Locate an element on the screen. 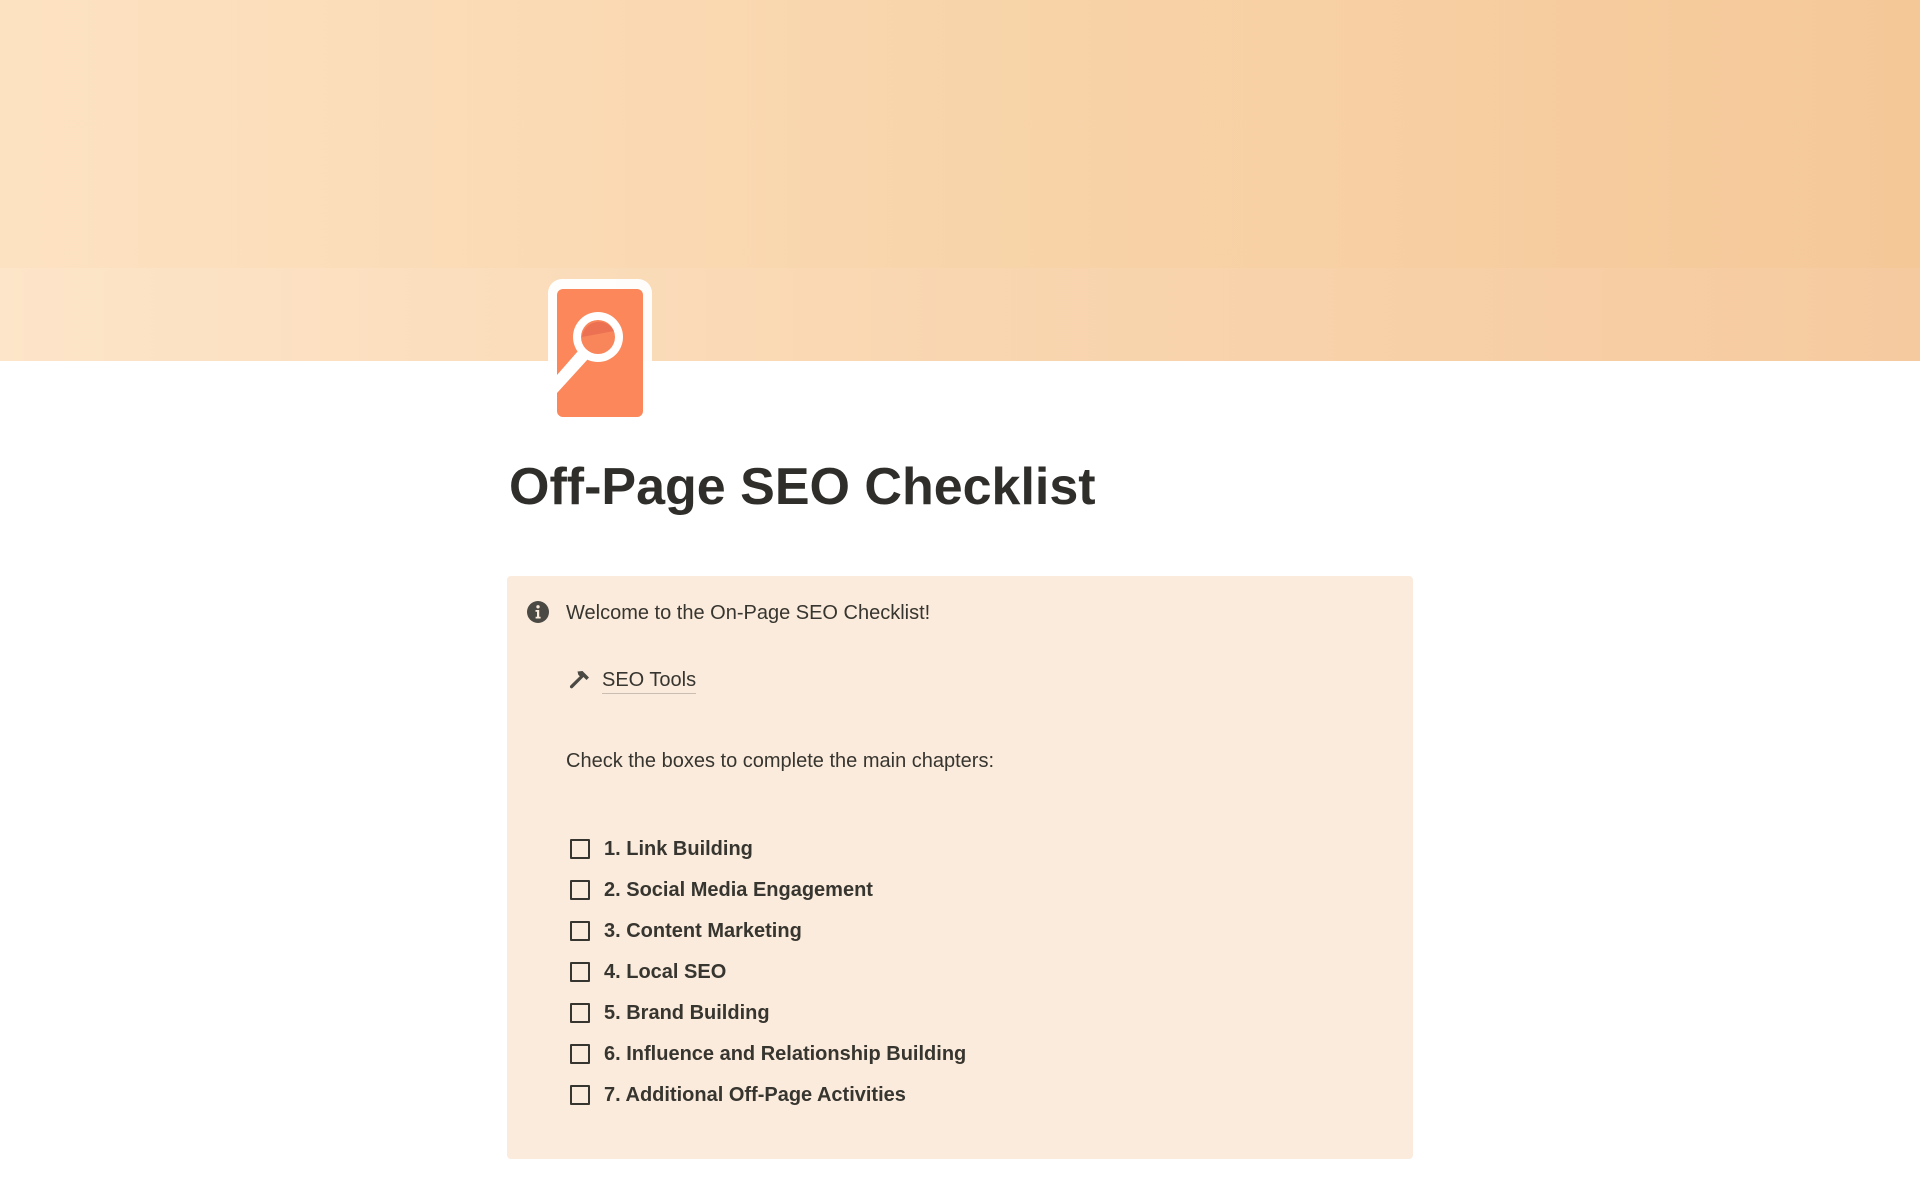  todo-item: 5. Brand Building is located at coordinates (768, 1012).